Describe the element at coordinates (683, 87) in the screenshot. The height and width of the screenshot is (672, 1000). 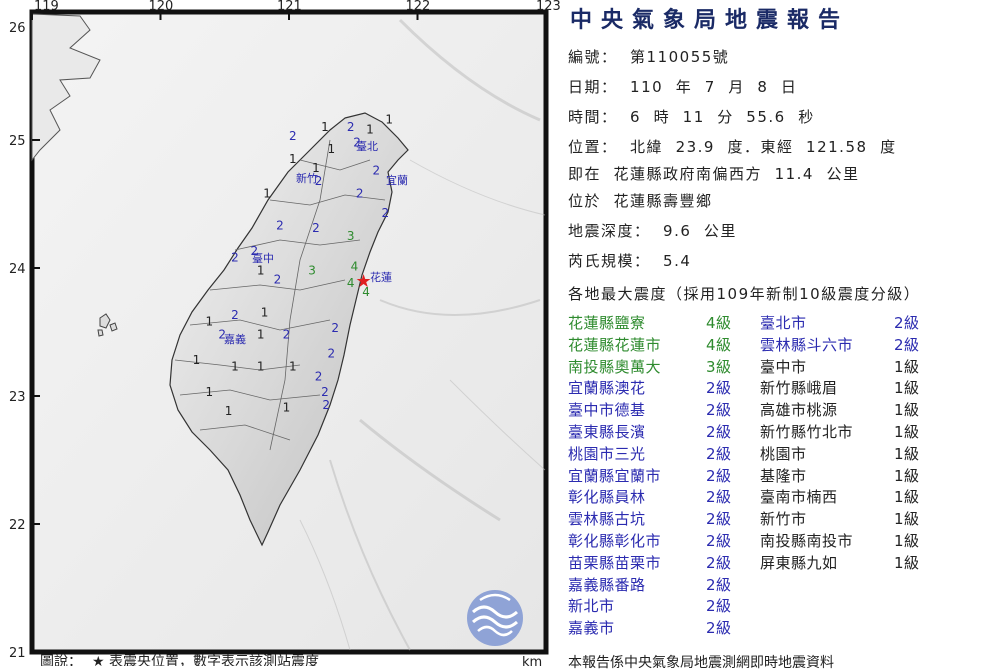
I see `report-date: 日期： 110 年 7 月 8 日` at that location.